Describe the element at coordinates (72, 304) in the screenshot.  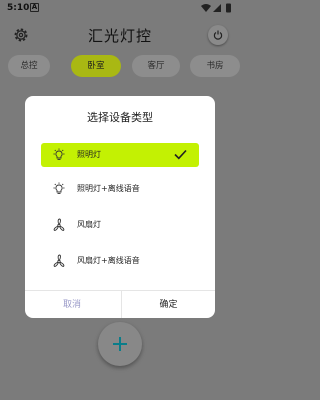
I see `cancel-button: 取消` at that location.